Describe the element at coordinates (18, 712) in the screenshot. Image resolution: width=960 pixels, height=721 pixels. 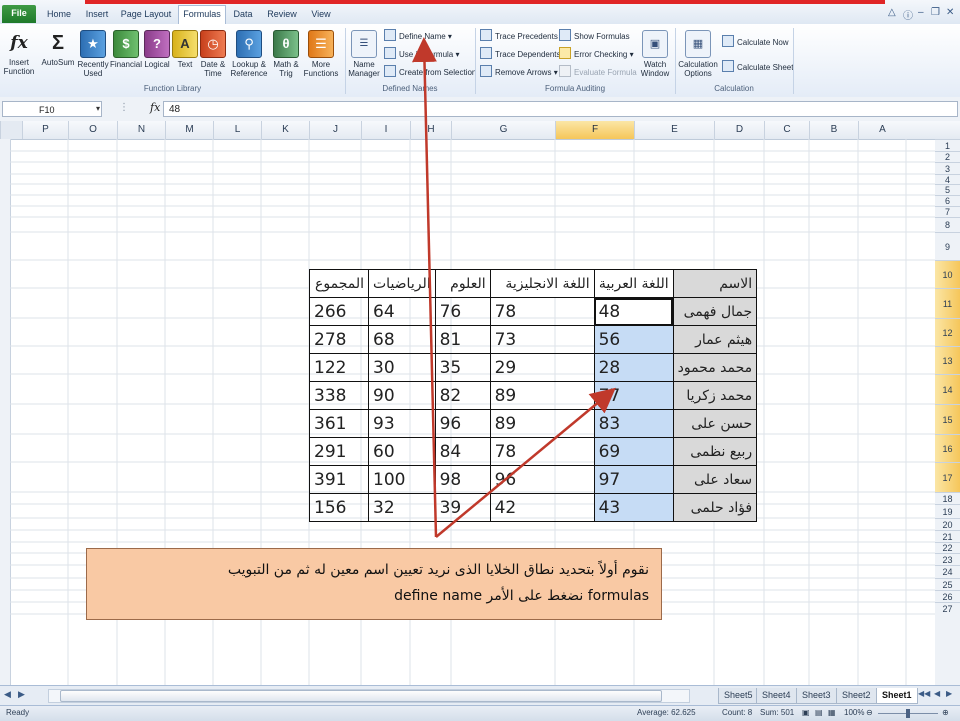
I see `status-ready: Ready` at that location.